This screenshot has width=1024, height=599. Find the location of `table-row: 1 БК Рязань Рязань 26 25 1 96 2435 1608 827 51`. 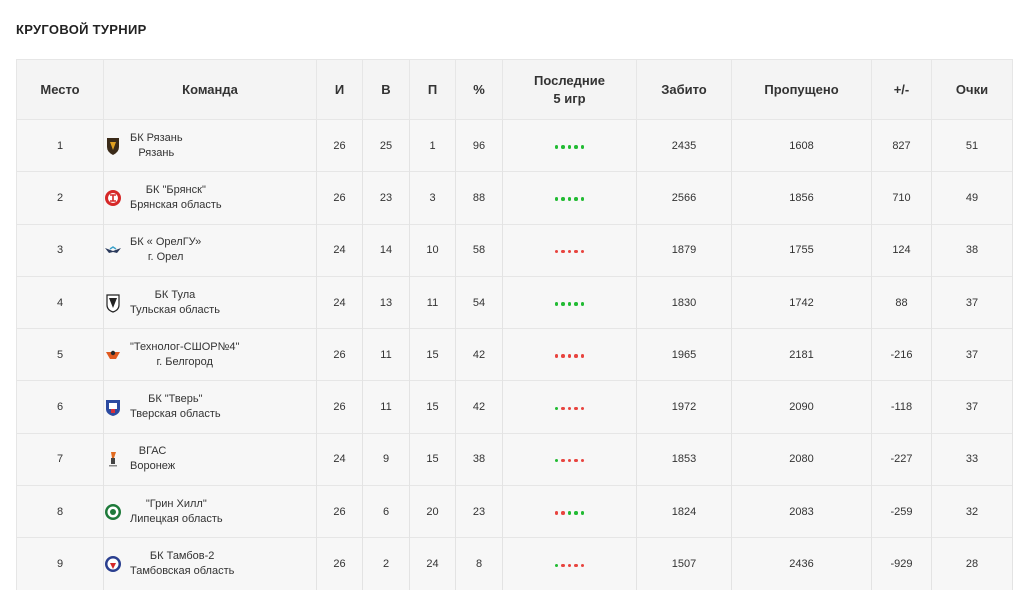

table-row: 1 БК Рязань Рязань 26 25 1 96 2435 1608 827 51 is located at coordinates (514, 145).